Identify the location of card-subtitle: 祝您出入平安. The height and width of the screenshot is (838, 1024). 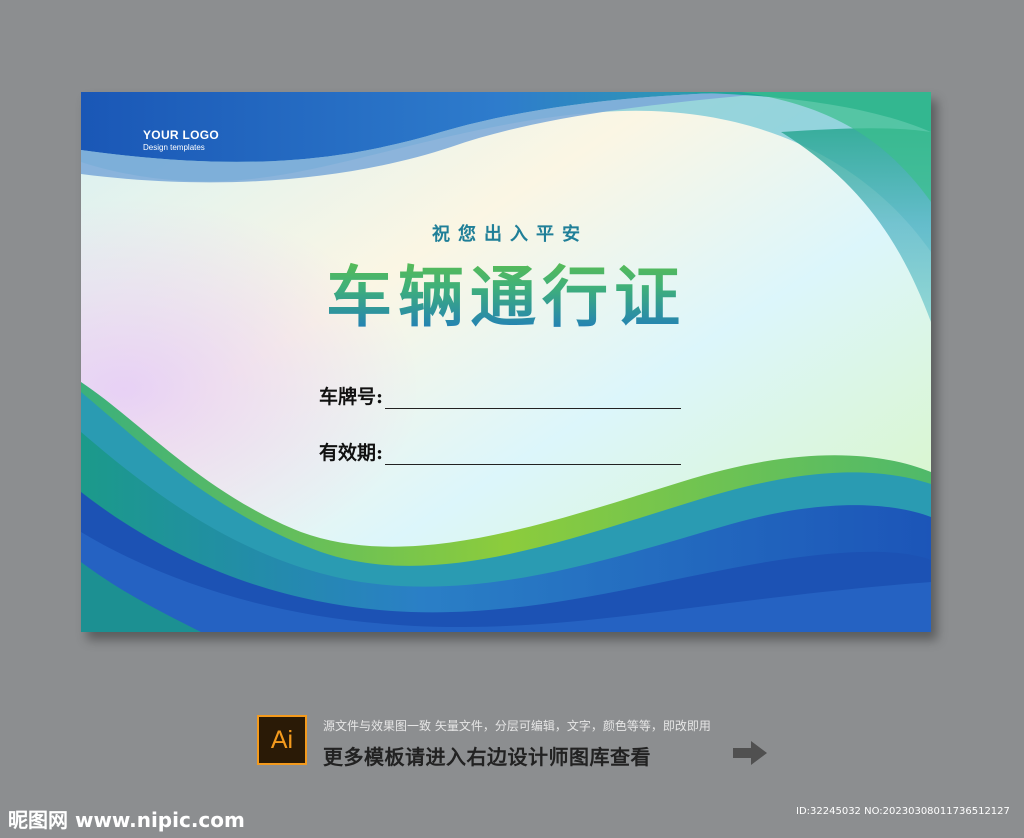
(510, 234).